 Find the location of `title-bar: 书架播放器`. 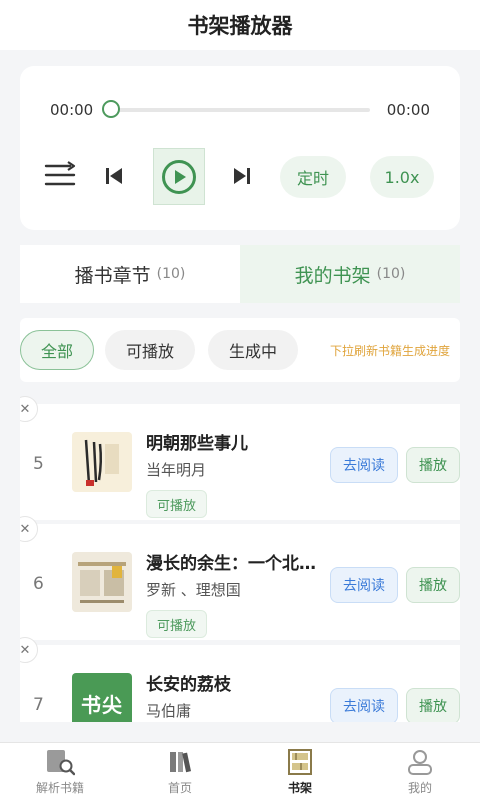

title-bar: 书架播放器 is located at coordinates (240, 25).